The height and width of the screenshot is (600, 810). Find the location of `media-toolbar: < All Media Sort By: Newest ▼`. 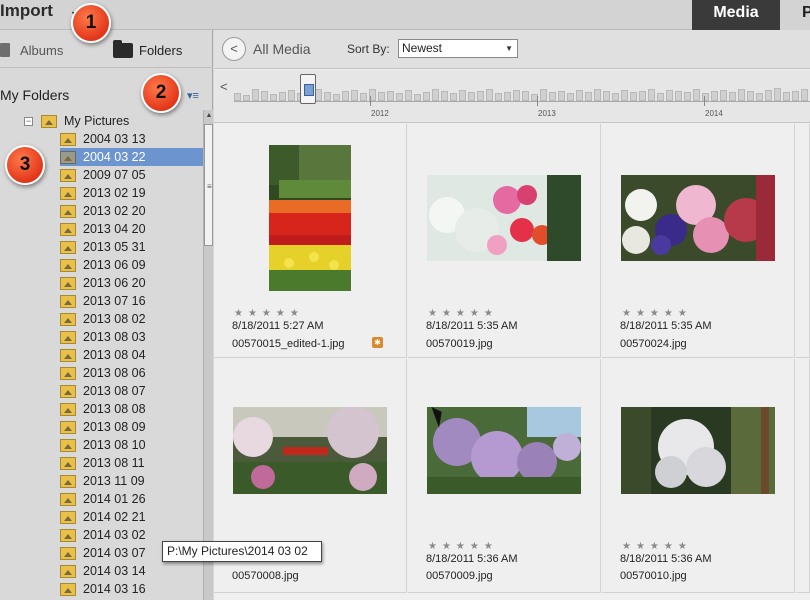

media-toolbar: < All Media Sort By: Newest ▼ is located at coordinates (512, 49).